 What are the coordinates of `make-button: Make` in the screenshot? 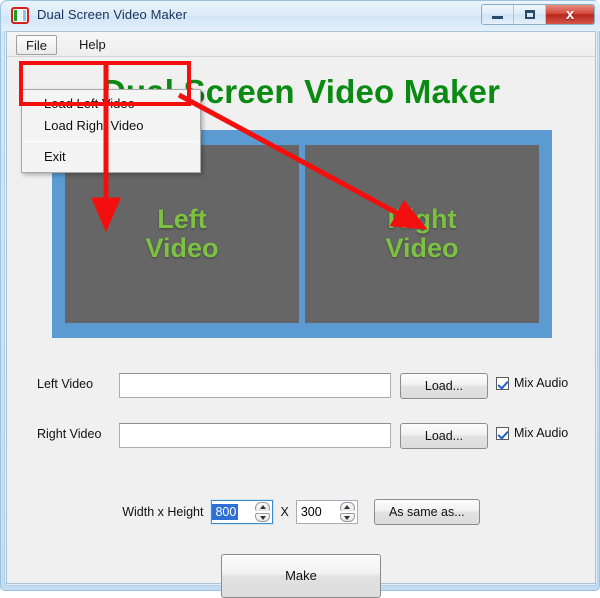 It's located at (301, 576).